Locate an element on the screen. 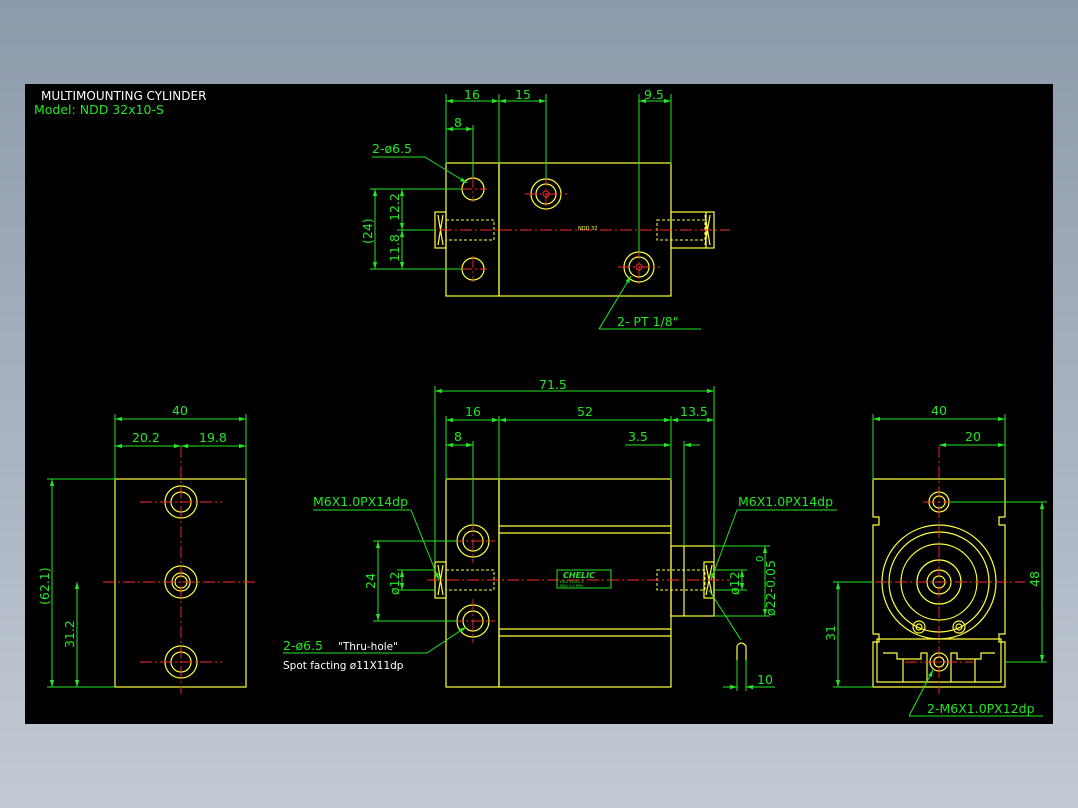  top-dim-12-2: 12.2 is located at coordinates (394, 207).